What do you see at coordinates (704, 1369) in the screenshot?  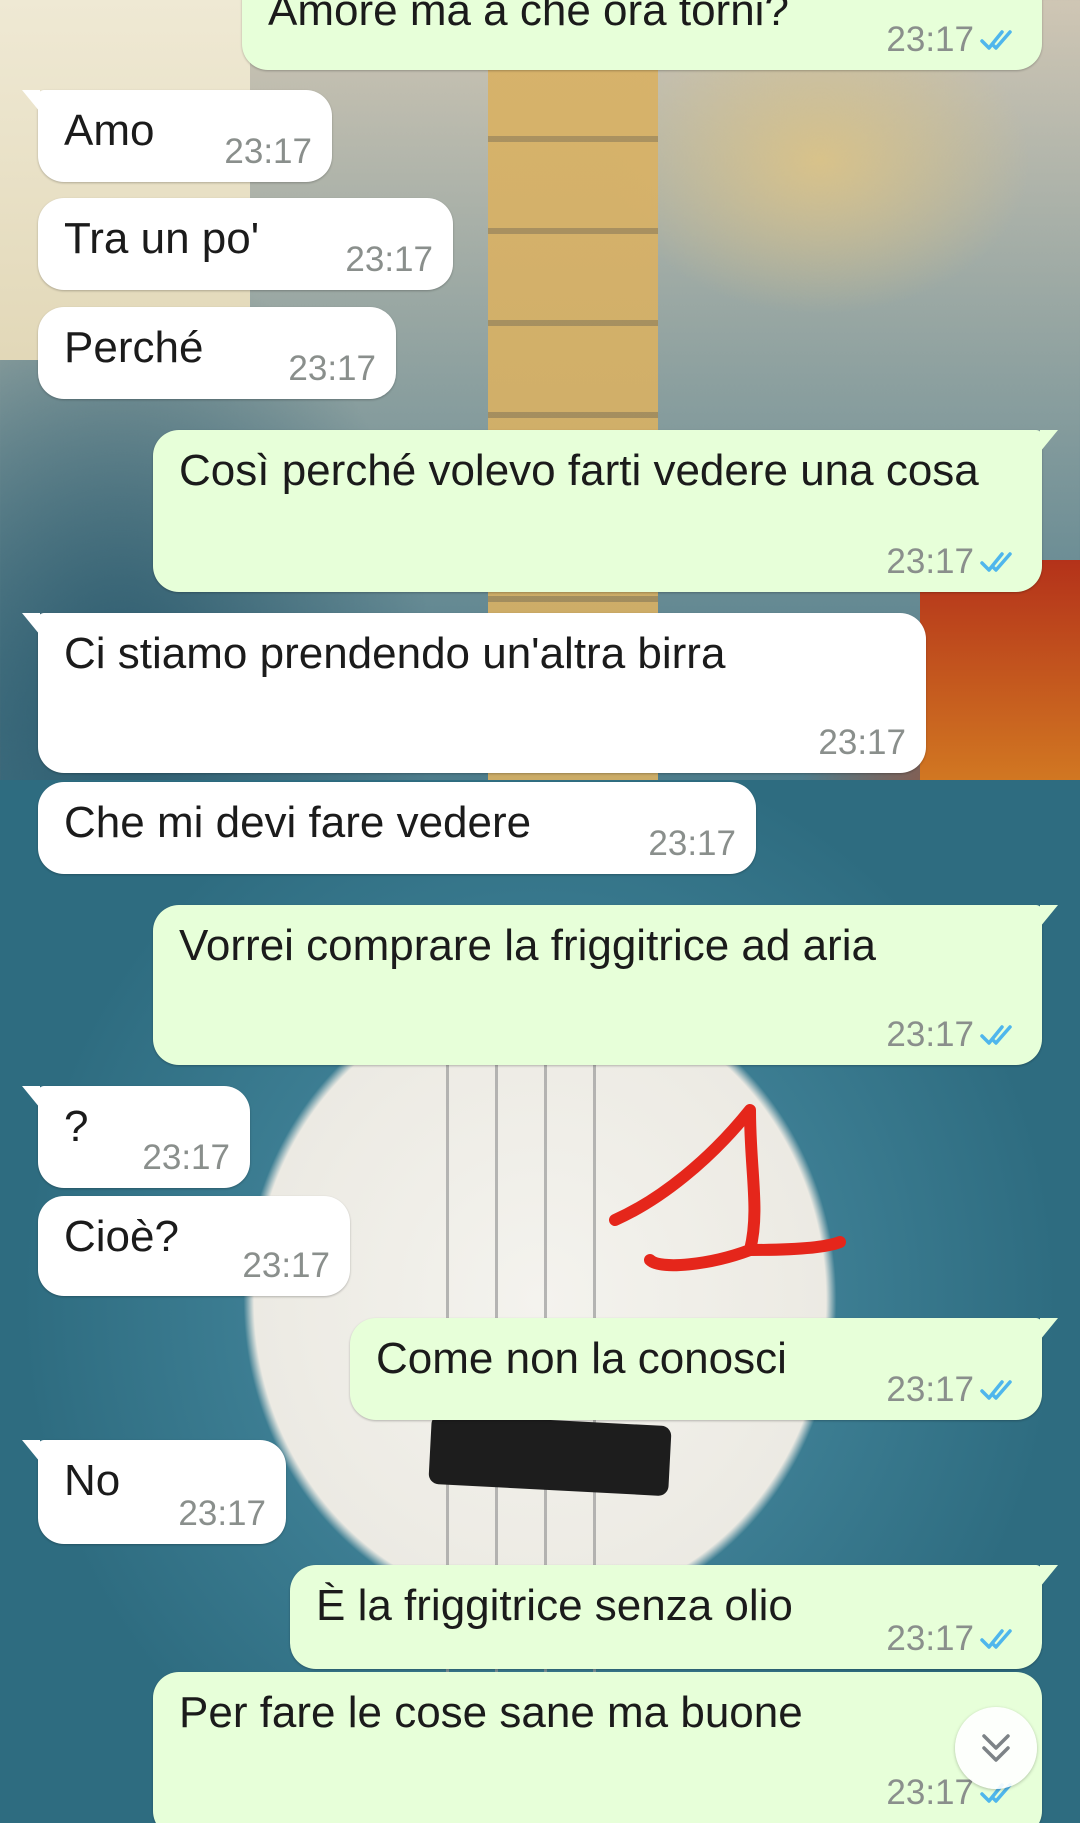 I see `message-outgoing: Come non la conosci 23:17` at bounding box center [704, 1369].